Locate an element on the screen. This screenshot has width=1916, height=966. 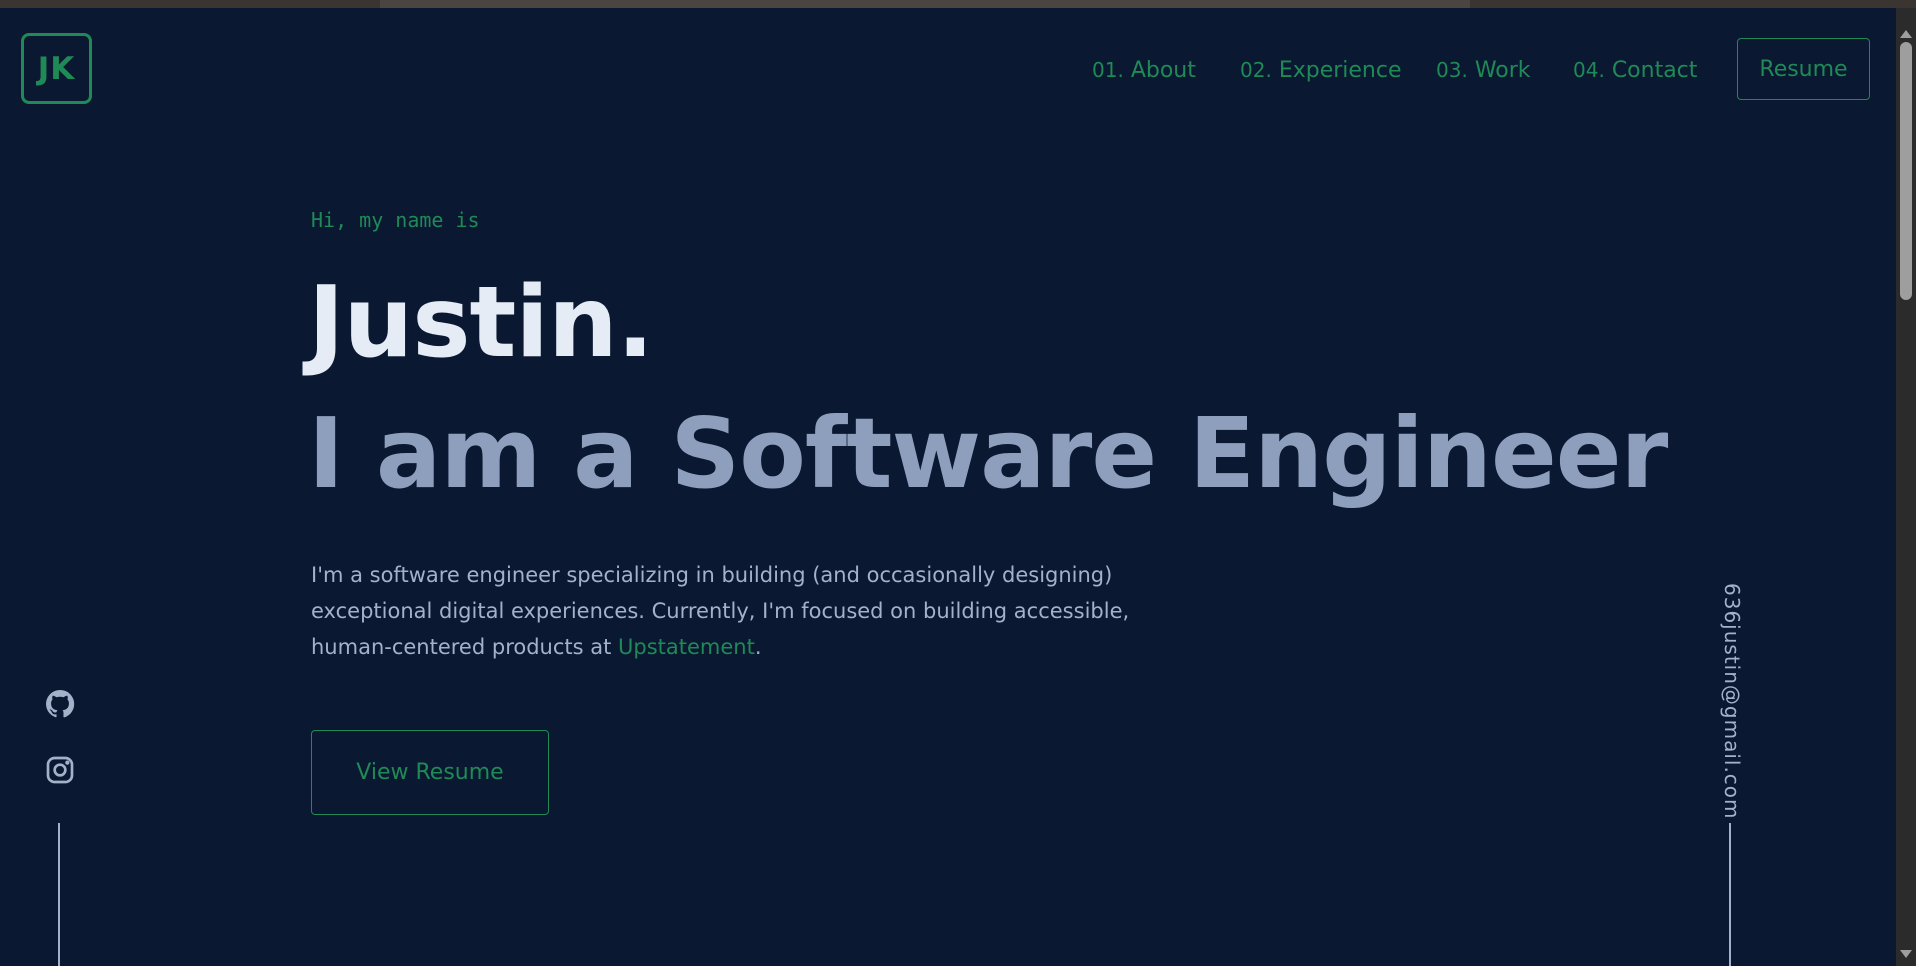
view-resume-button: View Resume is located at coordinates (430, 772).